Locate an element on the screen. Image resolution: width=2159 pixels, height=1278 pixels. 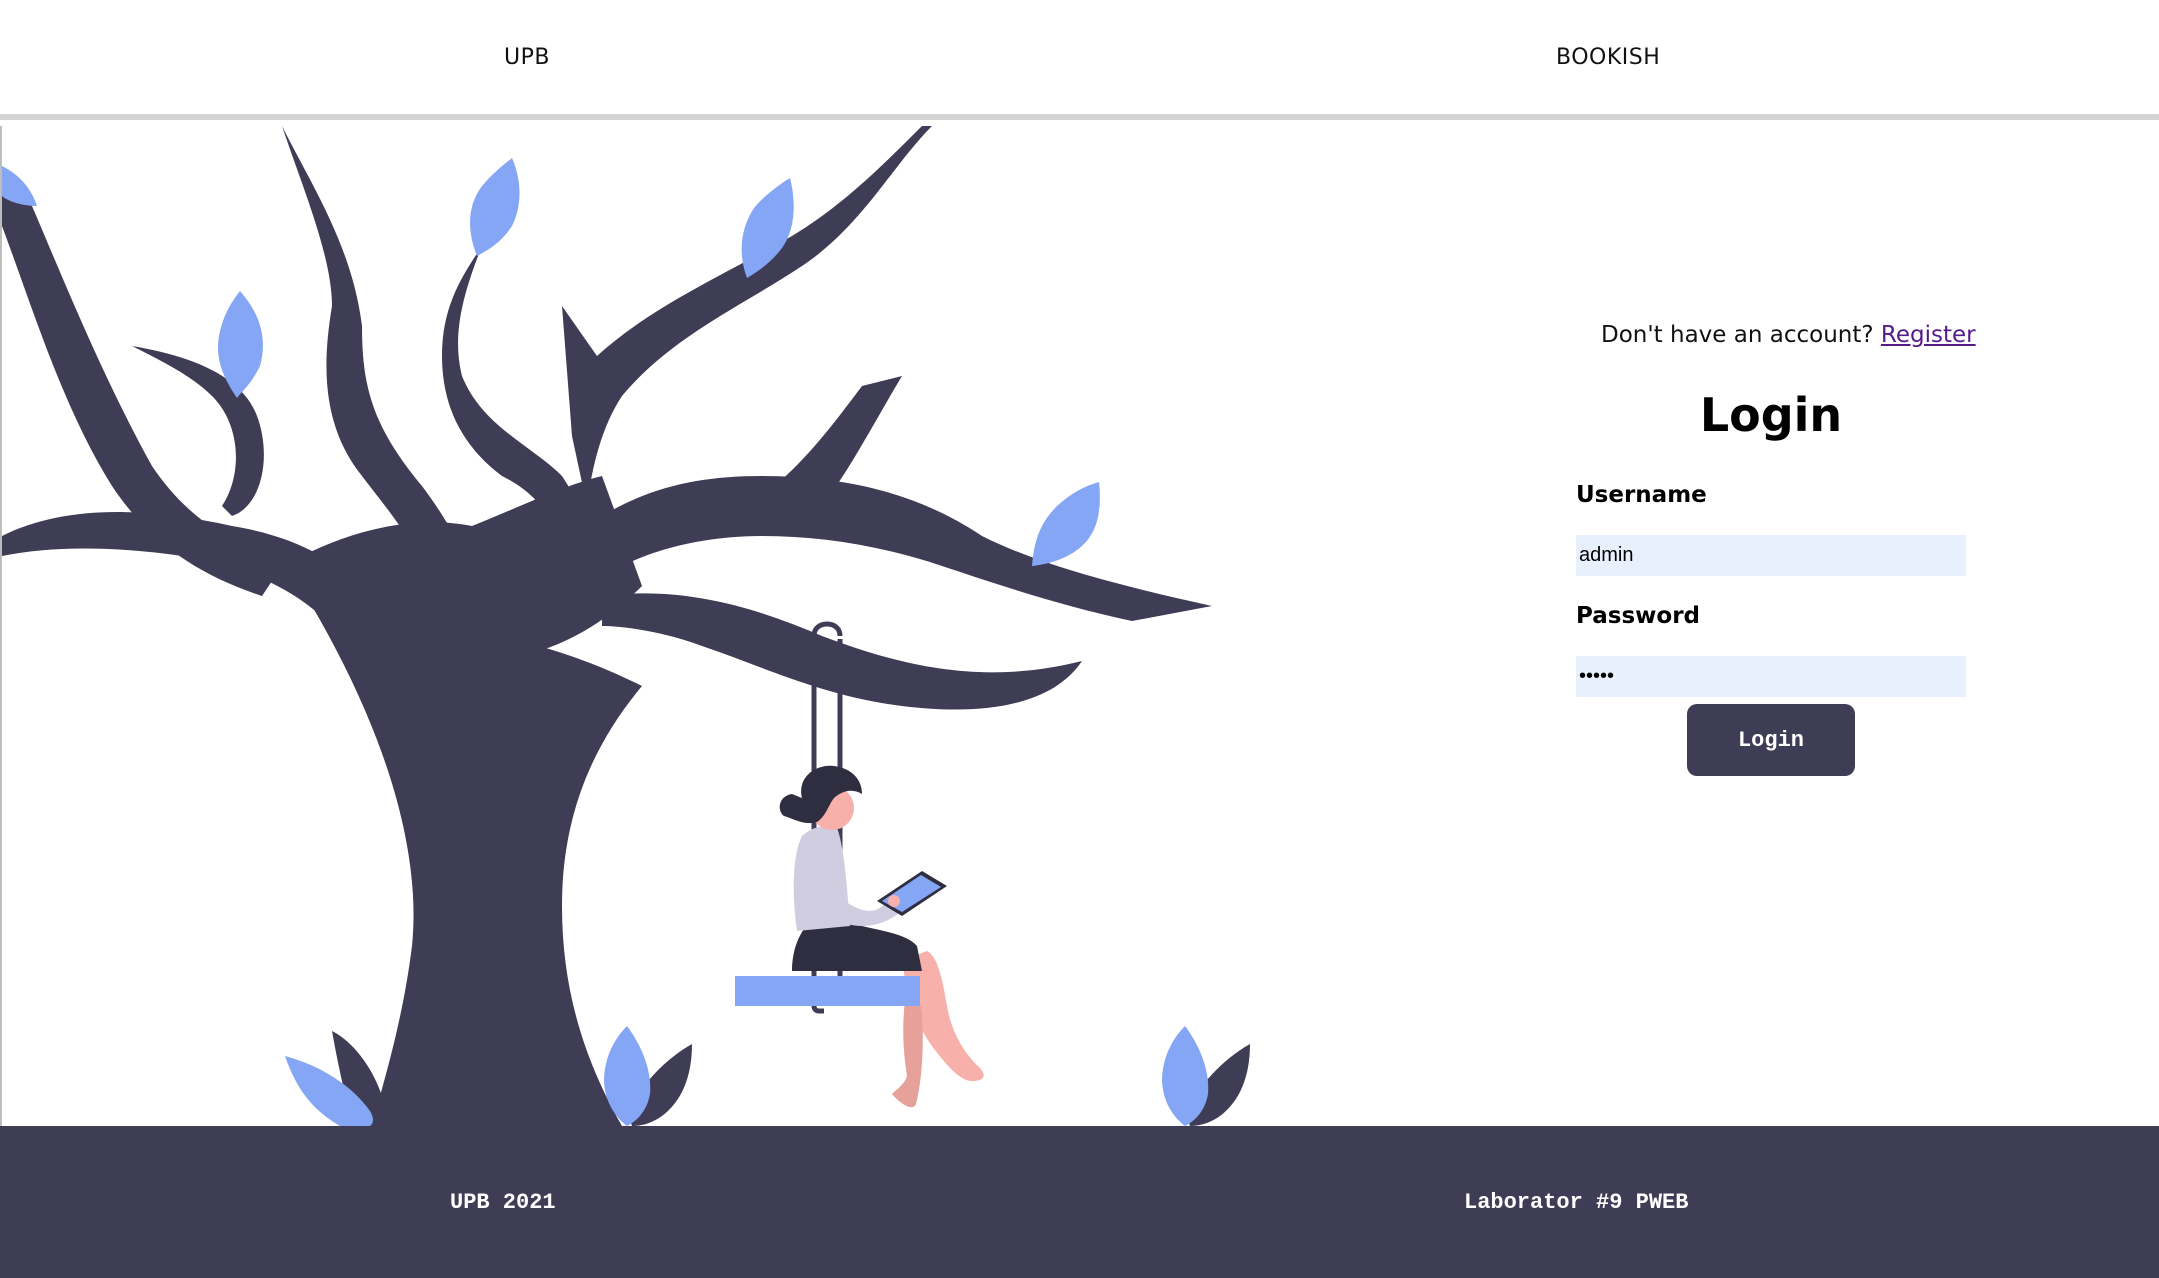
register-prompt-text: Don't have an account? is located at coordinates (1737, 335).